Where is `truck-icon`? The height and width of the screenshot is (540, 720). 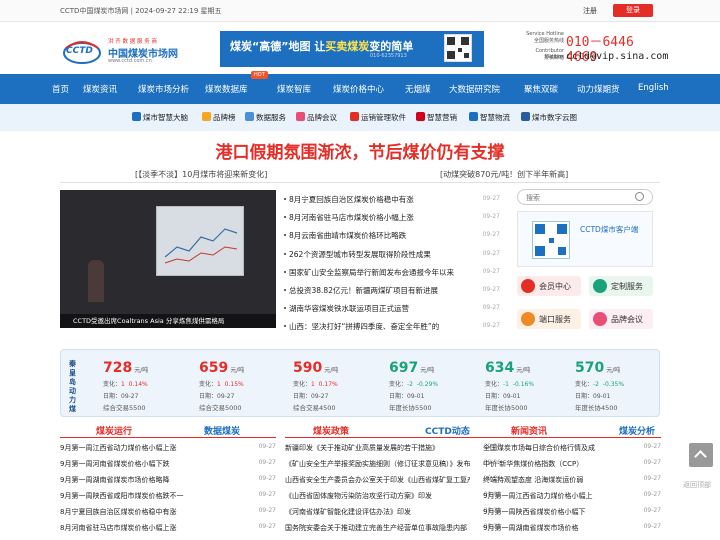
truck-icon is located at coordinates (473, 116).